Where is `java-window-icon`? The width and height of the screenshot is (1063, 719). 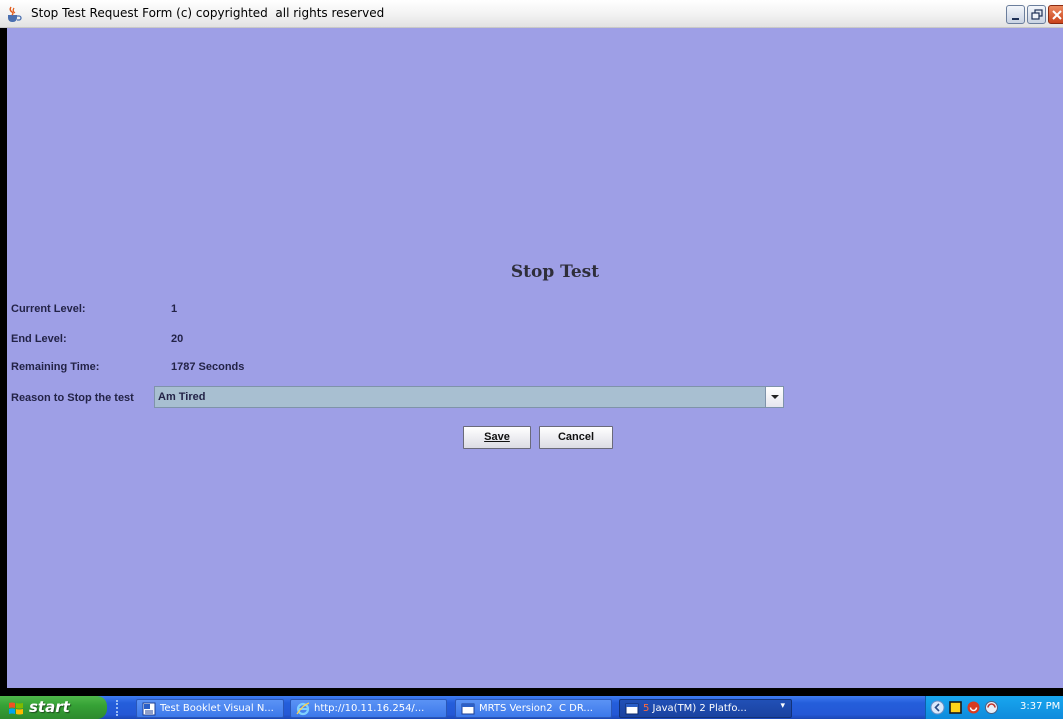 java-window-icon is located at coordinates (632, 709).